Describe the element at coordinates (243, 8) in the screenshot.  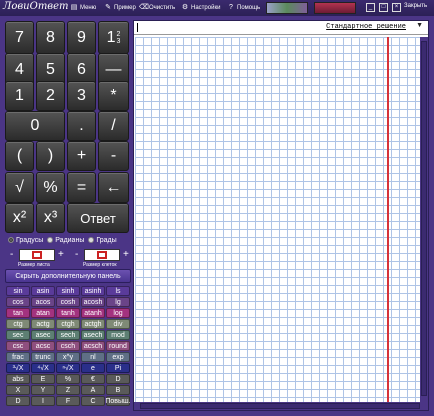
I see `help-button: ? Помощь` at that location.